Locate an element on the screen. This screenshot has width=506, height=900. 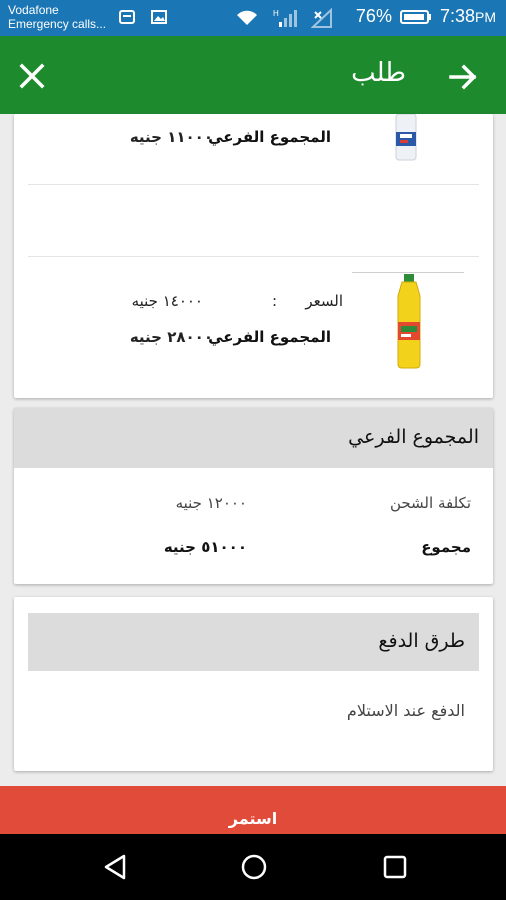
carrier-name: Vodafone is located at coordinates (33, 10).